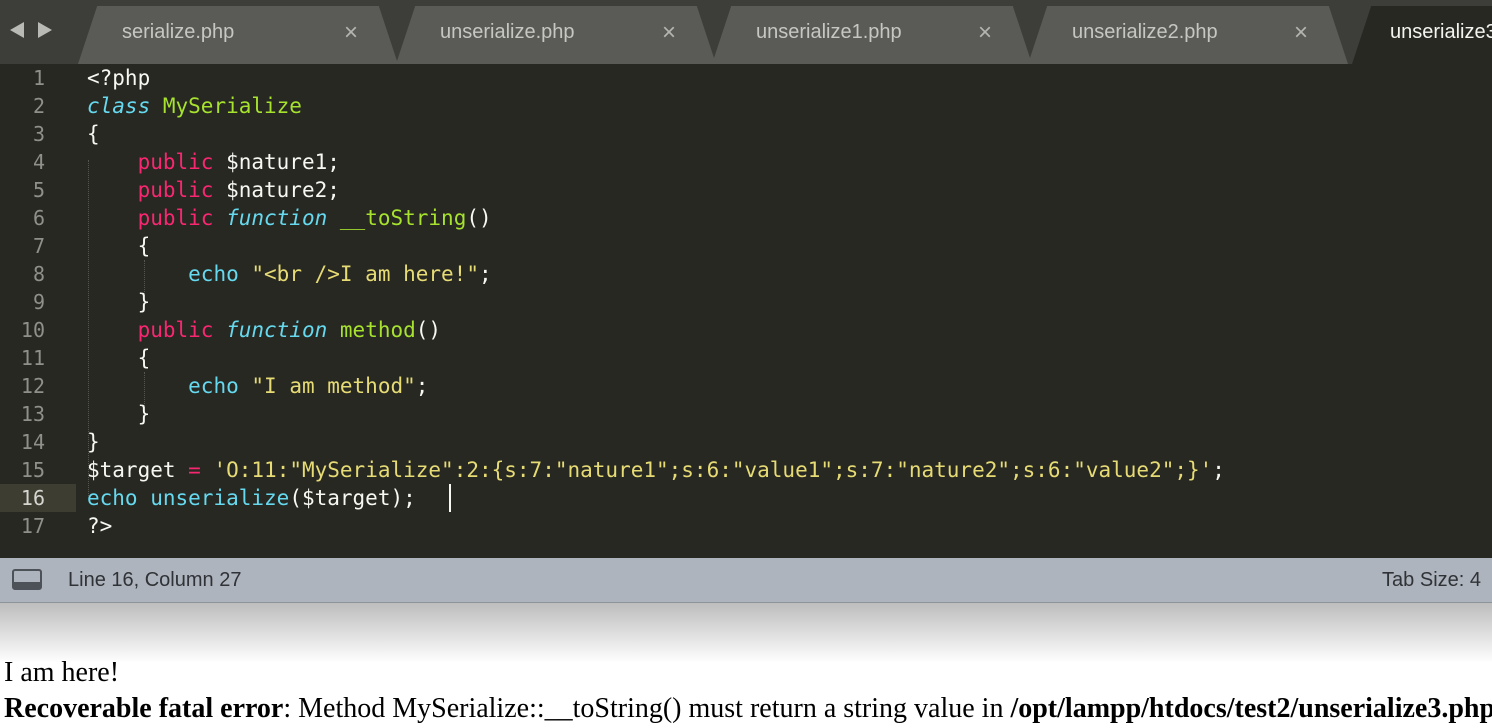  Describe the element at coordinates (27, 579) in the screenshot. I see `panel-toggle-icon` at that location.